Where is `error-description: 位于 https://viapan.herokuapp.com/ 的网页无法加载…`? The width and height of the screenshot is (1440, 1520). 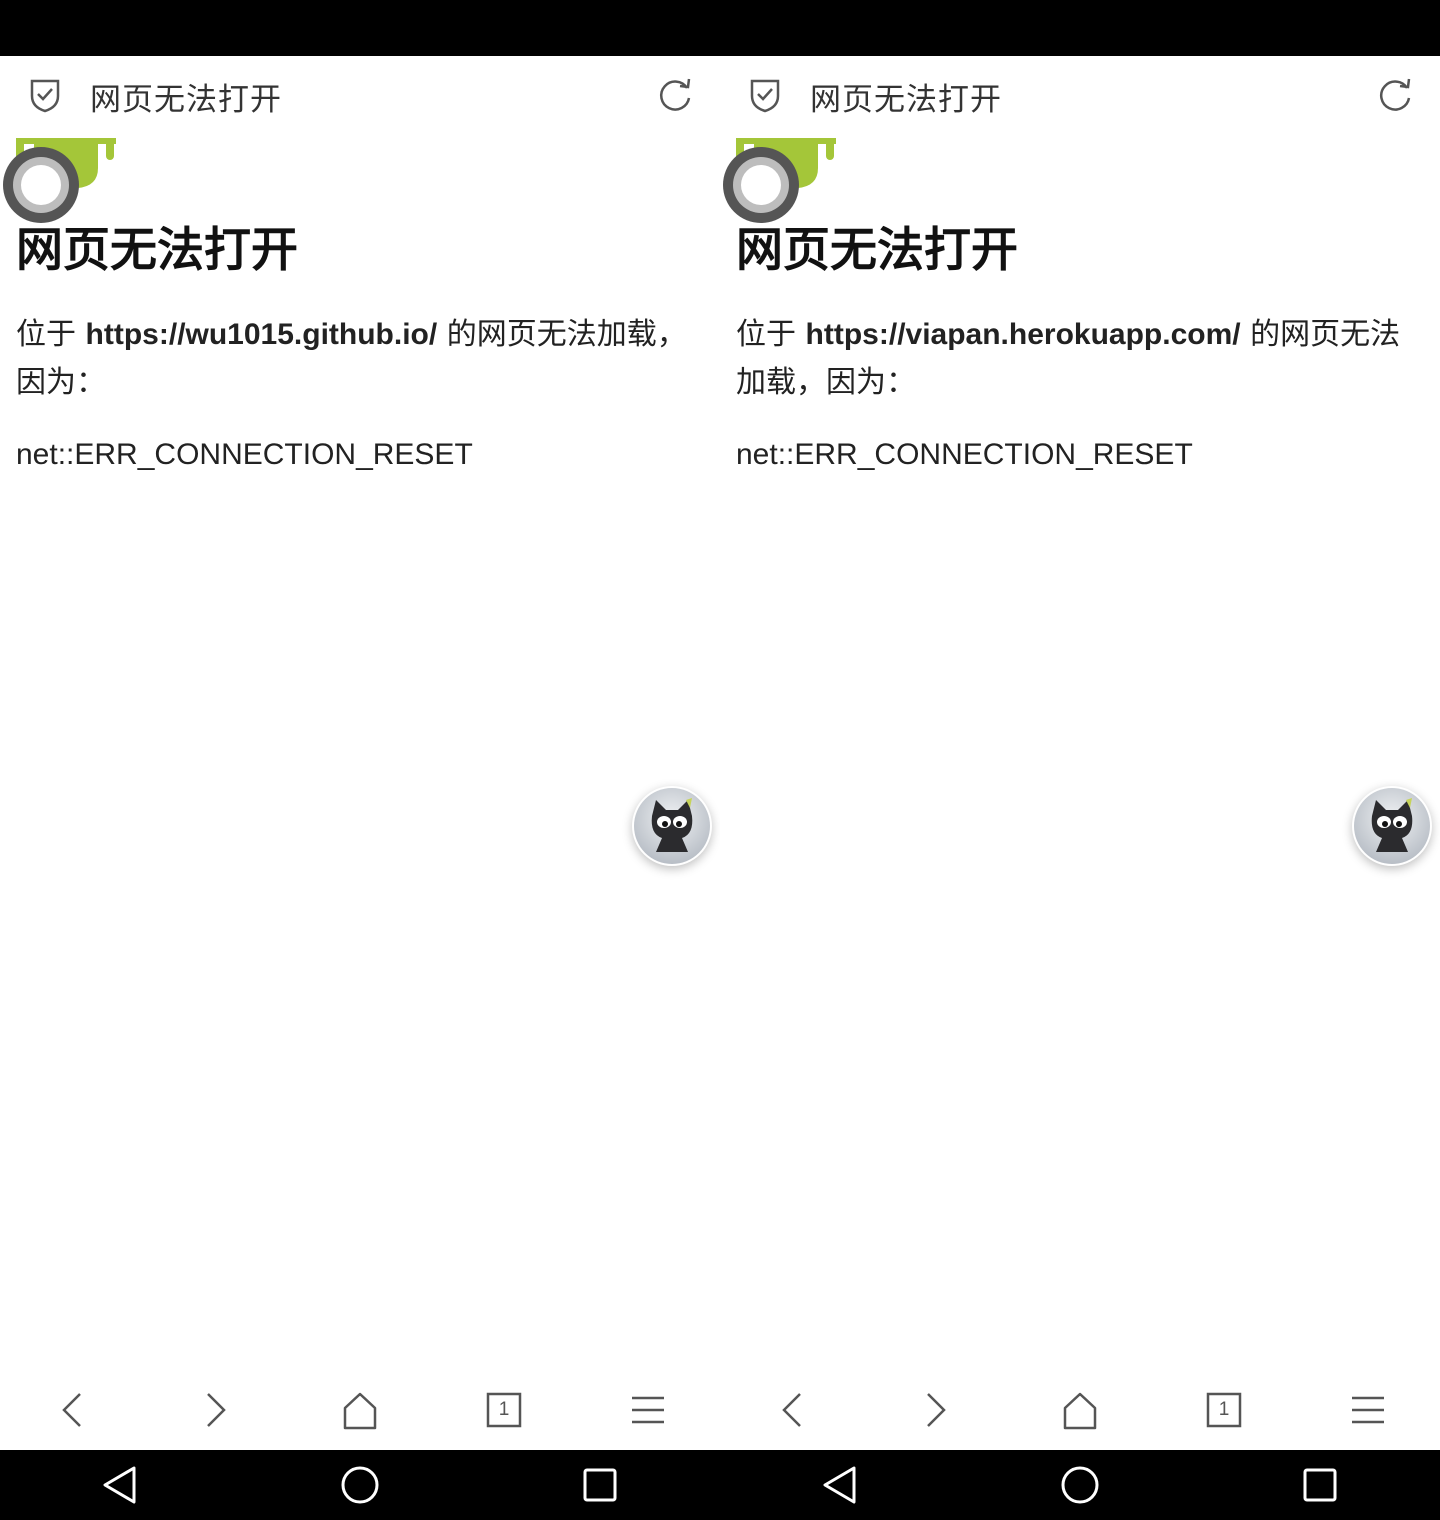
error-description: 位于 https://viapan.herokuapp.com/ 的网页无法加载… is located at coordinates (1081, 359).